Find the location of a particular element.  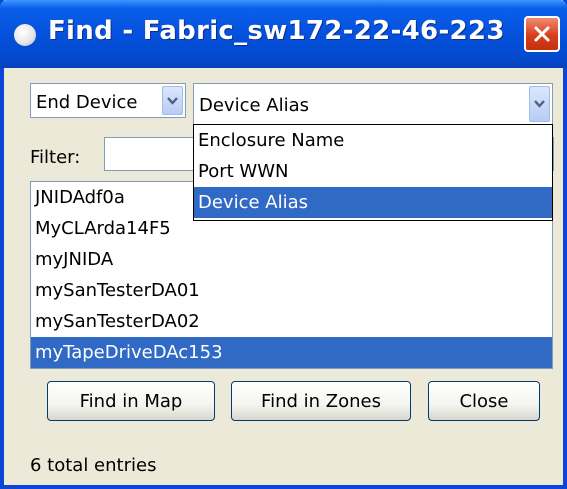

filter-label: Filter: is located at coordinates (55, 157).